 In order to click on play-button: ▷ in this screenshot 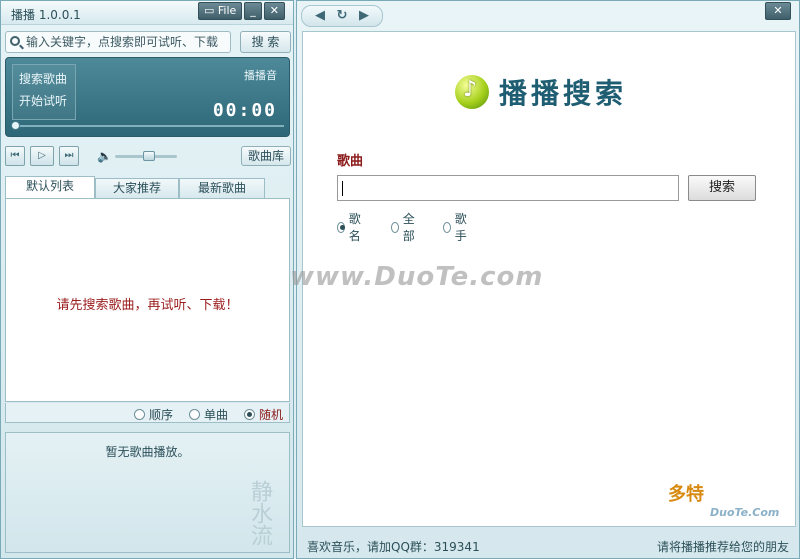, I will do `click(42, 156)`.